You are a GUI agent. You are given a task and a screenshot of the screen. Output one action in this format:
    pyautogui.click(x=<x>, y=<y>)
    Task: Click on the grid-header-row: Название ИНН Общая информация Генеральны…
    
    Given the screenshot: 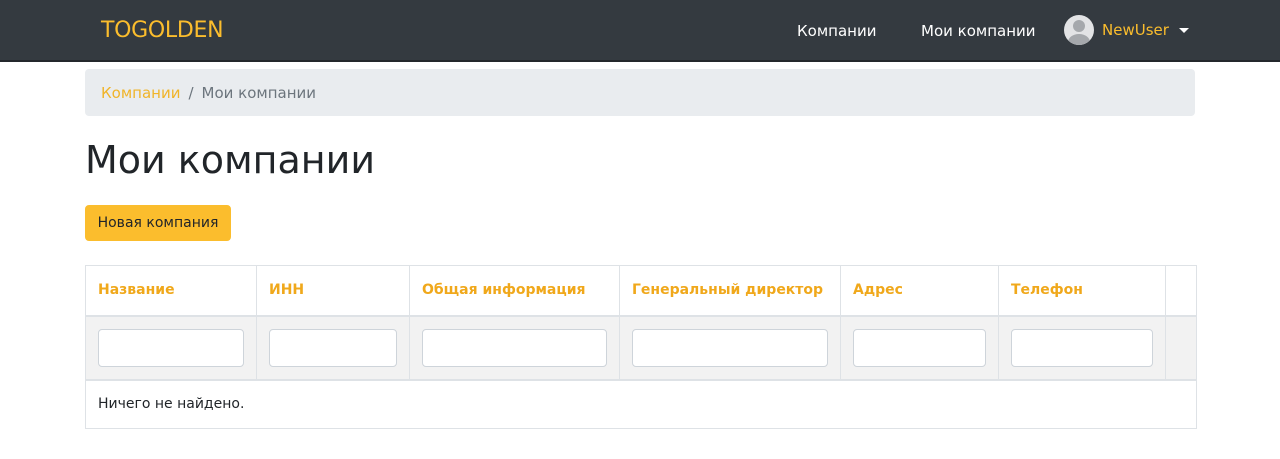 What is the action you would take?
    pyautogui.click(x=641, y=291)
    